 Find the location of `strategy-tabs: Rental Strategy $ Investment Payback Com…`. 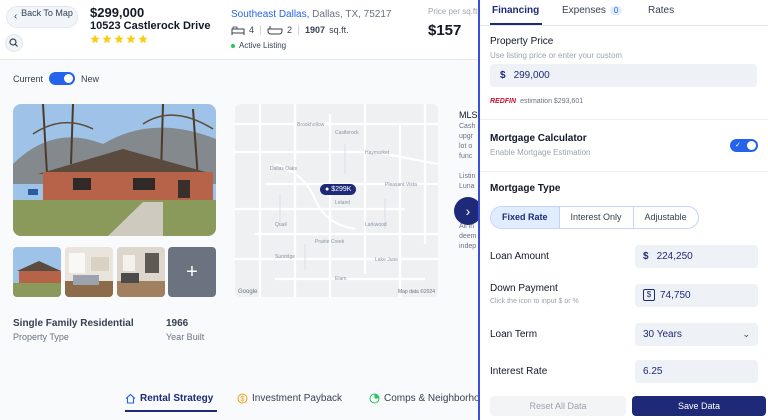

strategy-tabs: Rental Strategy $ Investment Payback Com… is located at coordinates (239, 404).